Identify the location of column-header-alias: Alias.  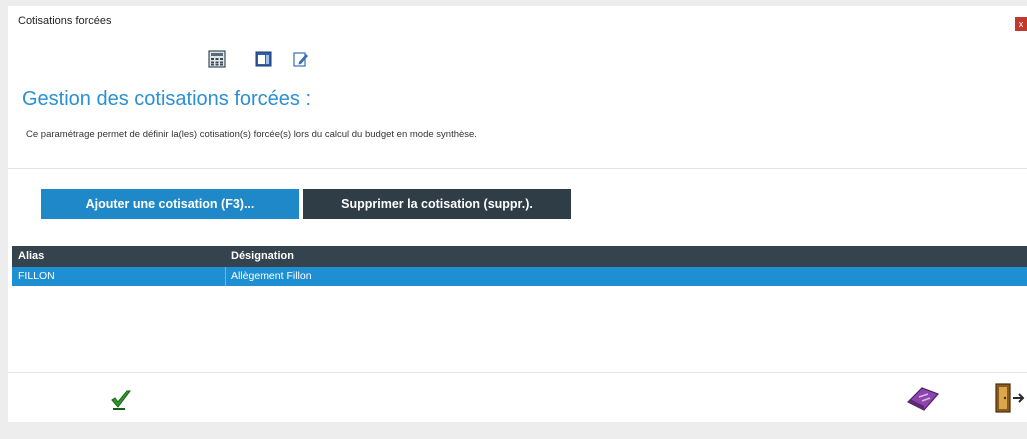
(31, 256).